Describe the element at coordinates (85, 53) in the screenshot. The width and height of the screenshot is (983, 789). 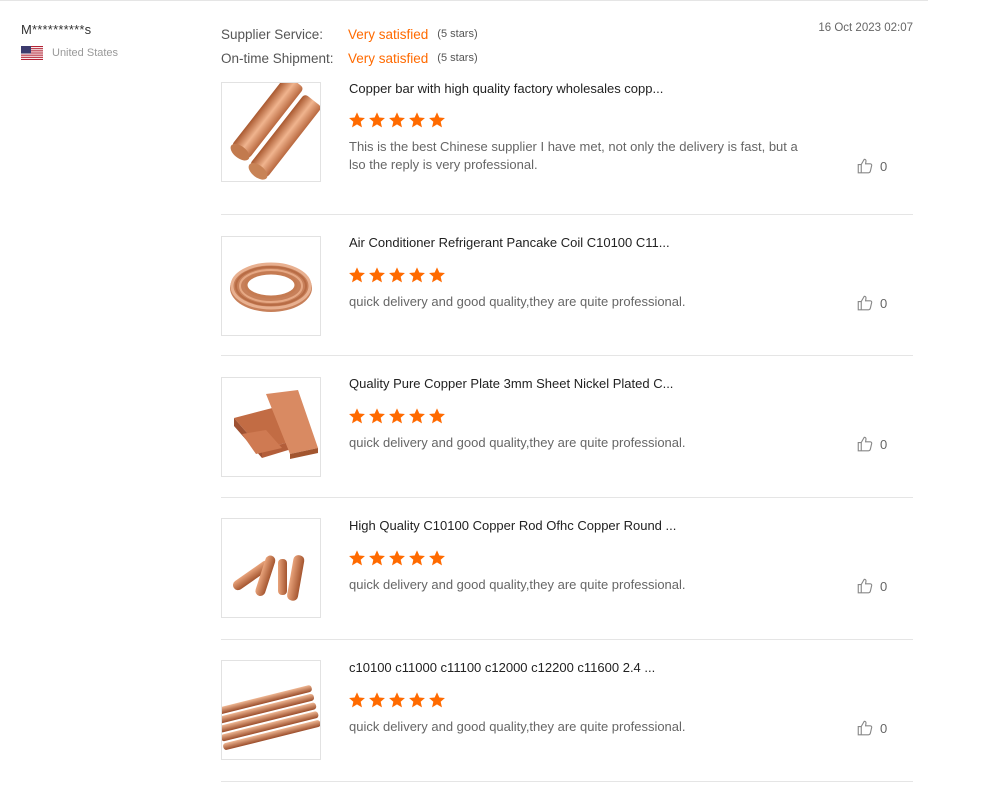
I see `country-name: United States` at that location.